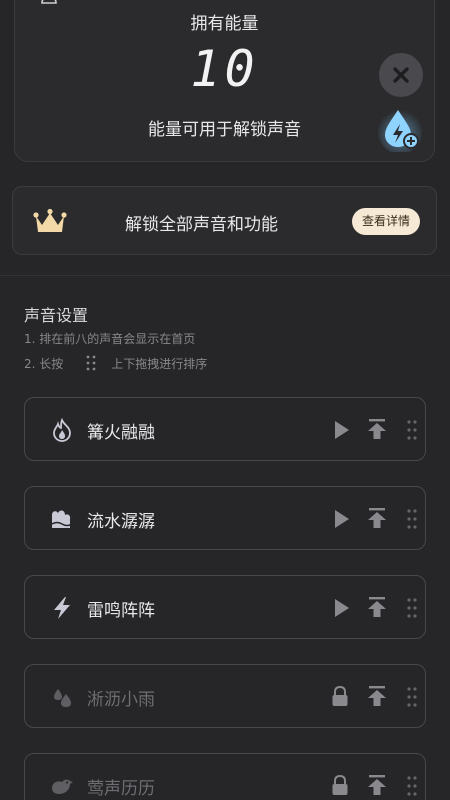  Describe the element at coordinates (62, 698) in the screenshot. I see `rain-icon` at that location.